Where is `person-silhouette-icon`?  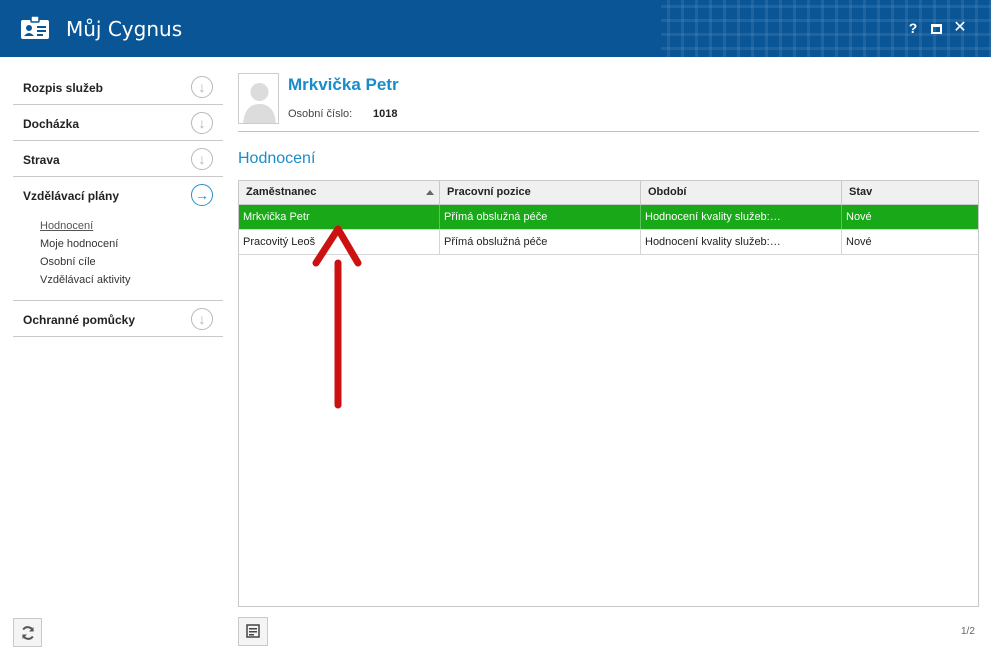 person-silhouette-icon is located at coordinates (259, 103).